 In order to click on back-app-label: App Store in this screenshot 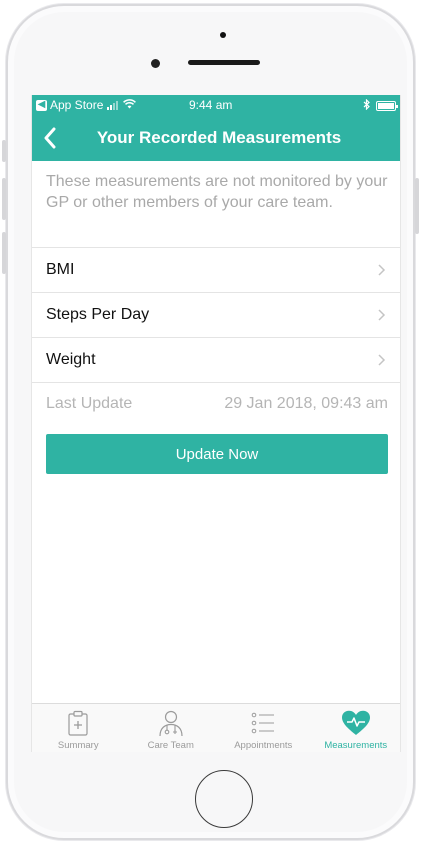, I will do `click(77, 105)`.